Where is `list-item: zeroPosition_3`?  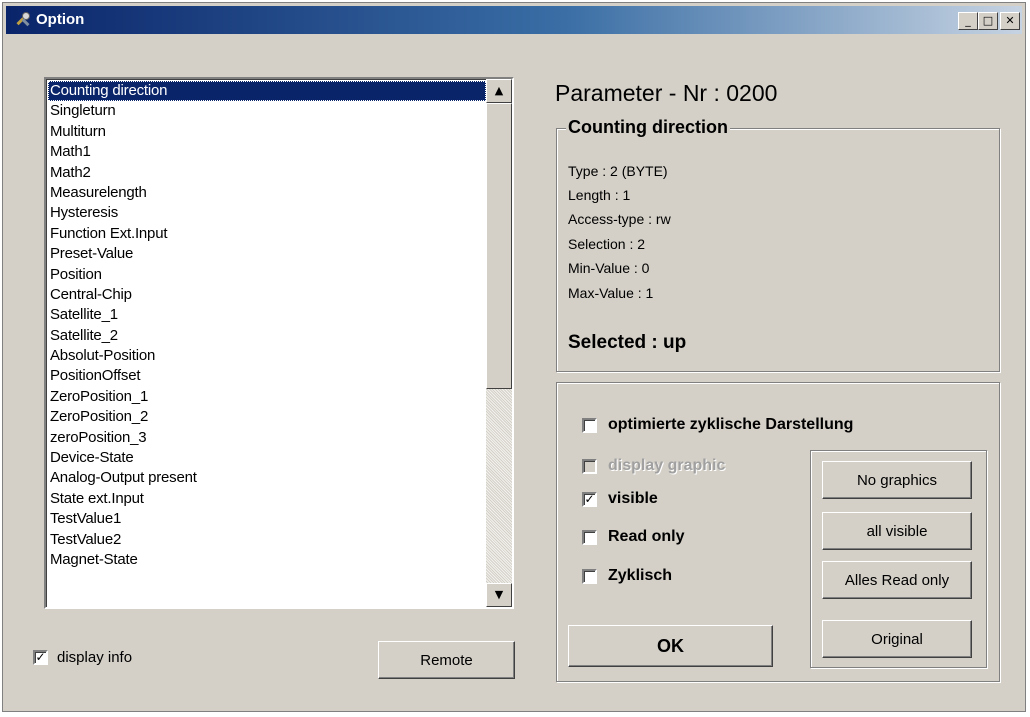 list-item: zeroPosition_3 is located at coordinates (267, 438).